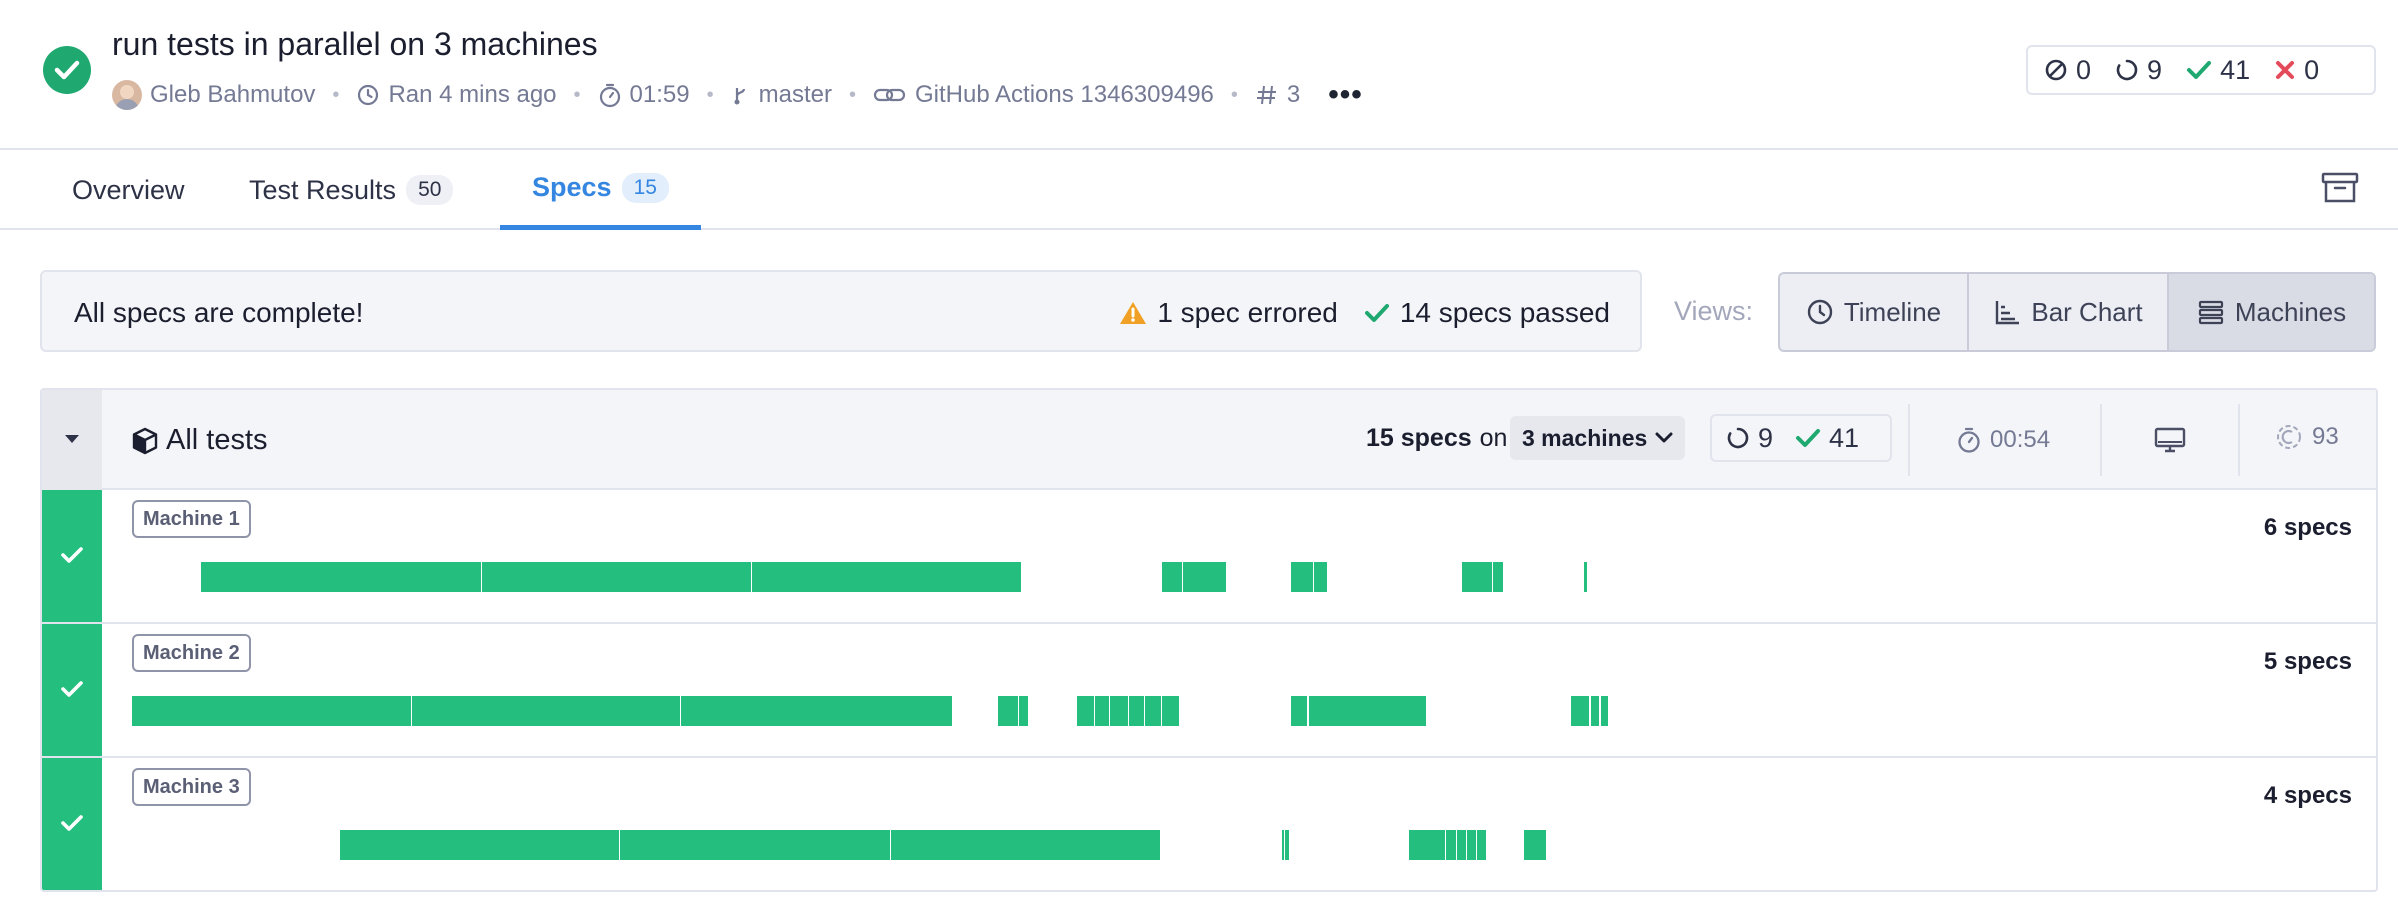 This screenshot has width=2398, height=910. Describe the element at coordinates (1133, 313) in the screenshot. I see `warning-icon` at that location.